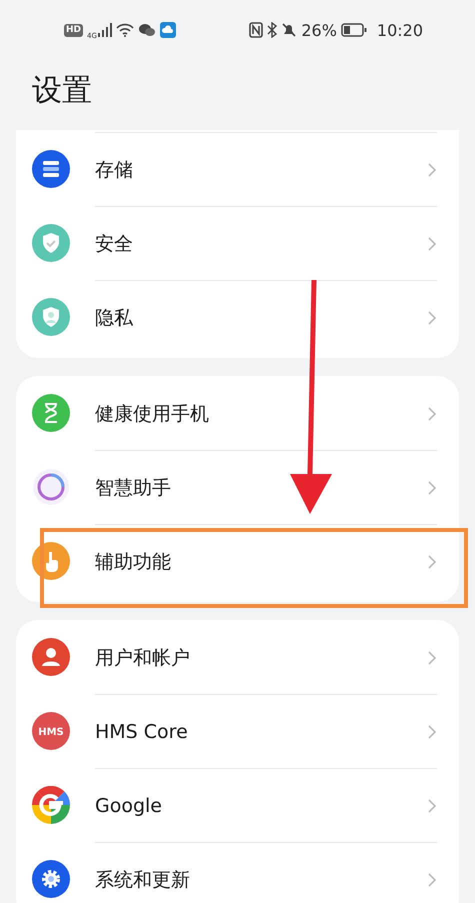 The image size is (475, 903). I want to click on shield-check-icon, so click(51, 243).